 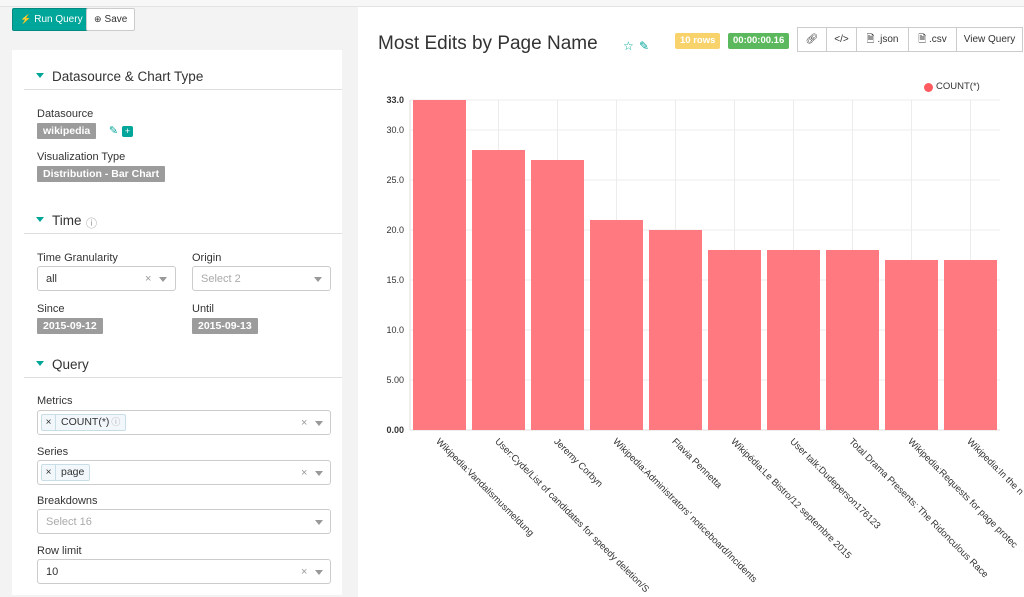 I want to click on y-tick-label: 30.0, so click(x=395, y=130).